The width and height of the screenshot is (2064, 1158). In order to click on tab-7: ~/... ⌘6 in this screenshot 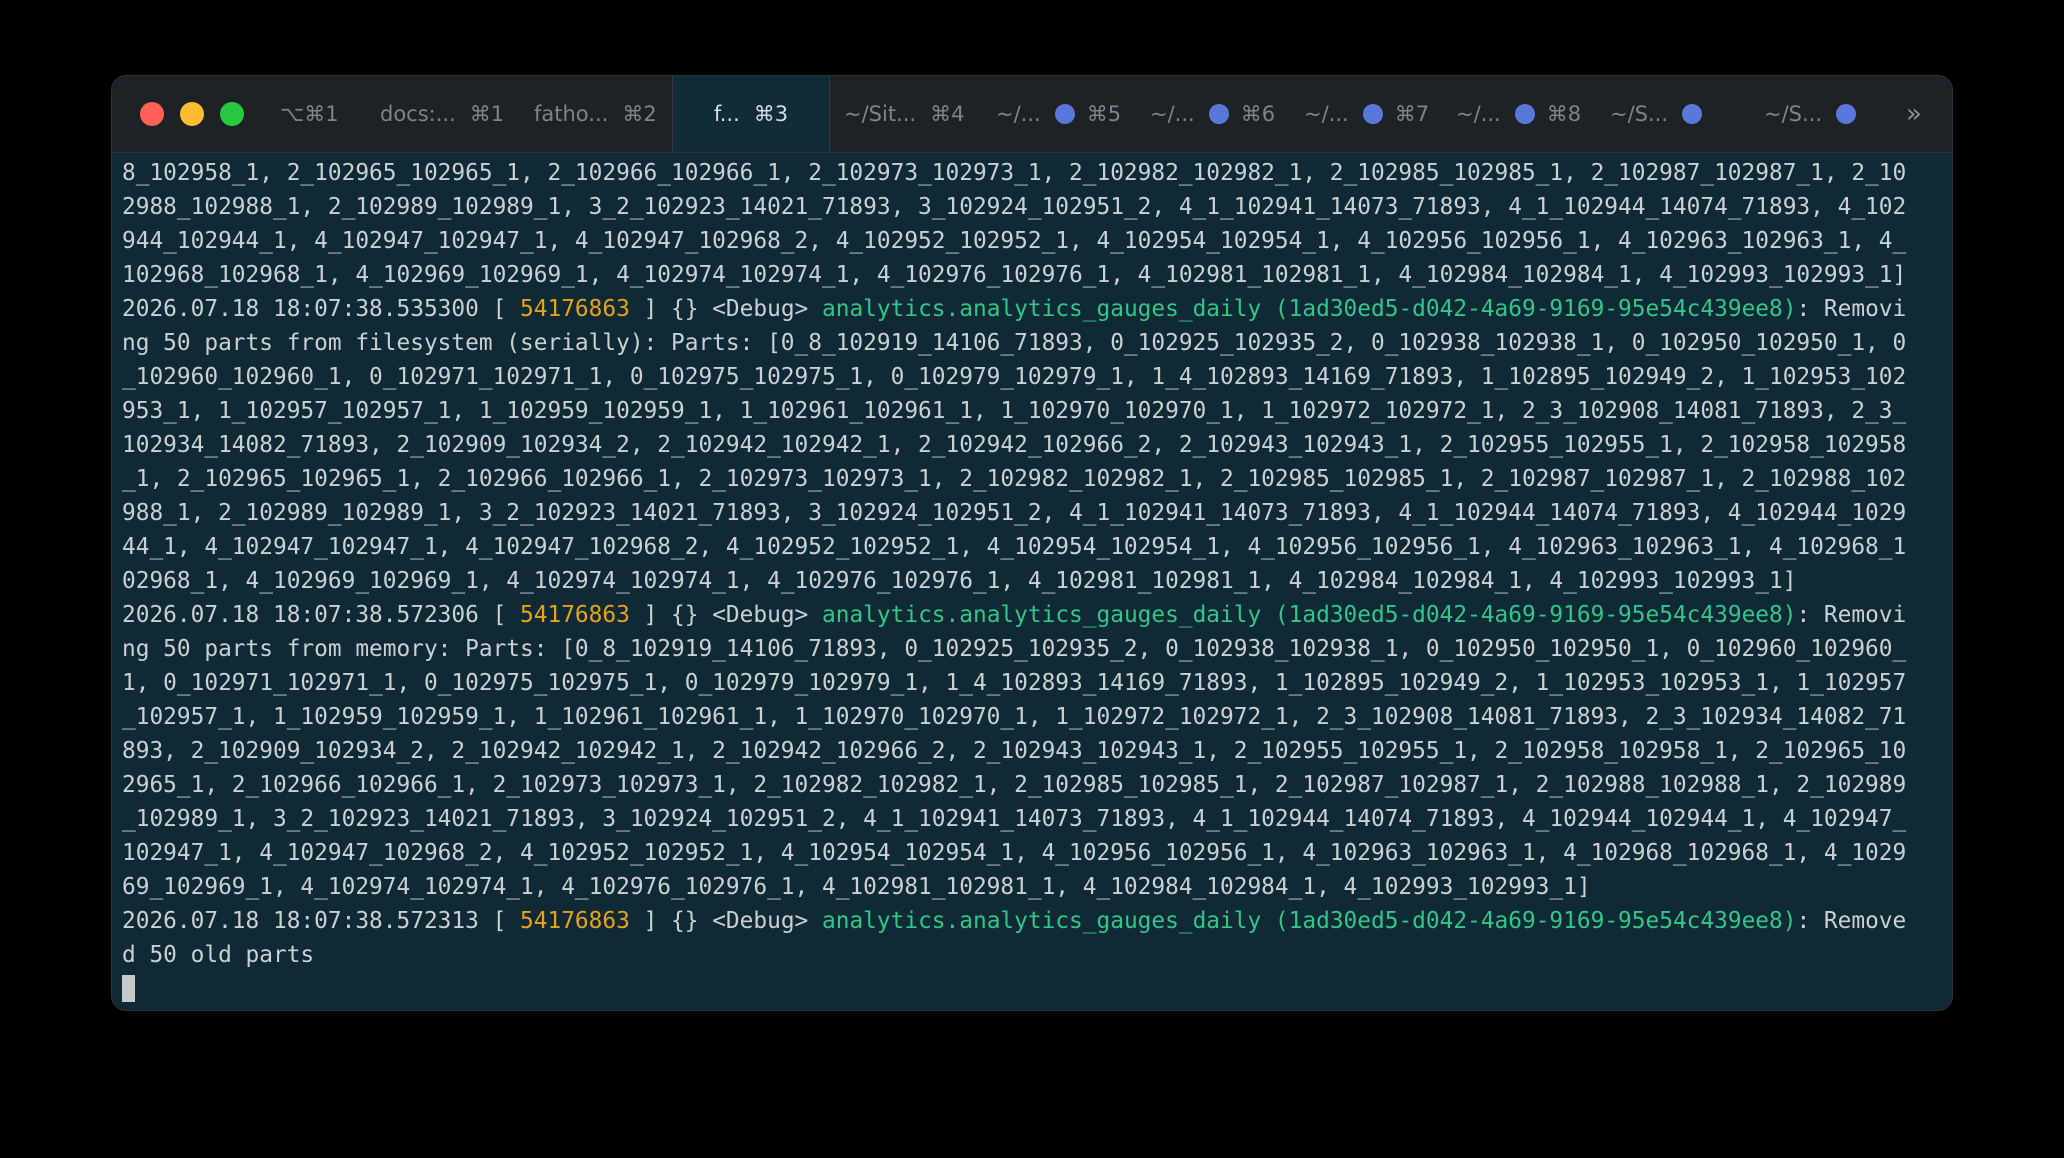, I will do `click(1225, 114)`.